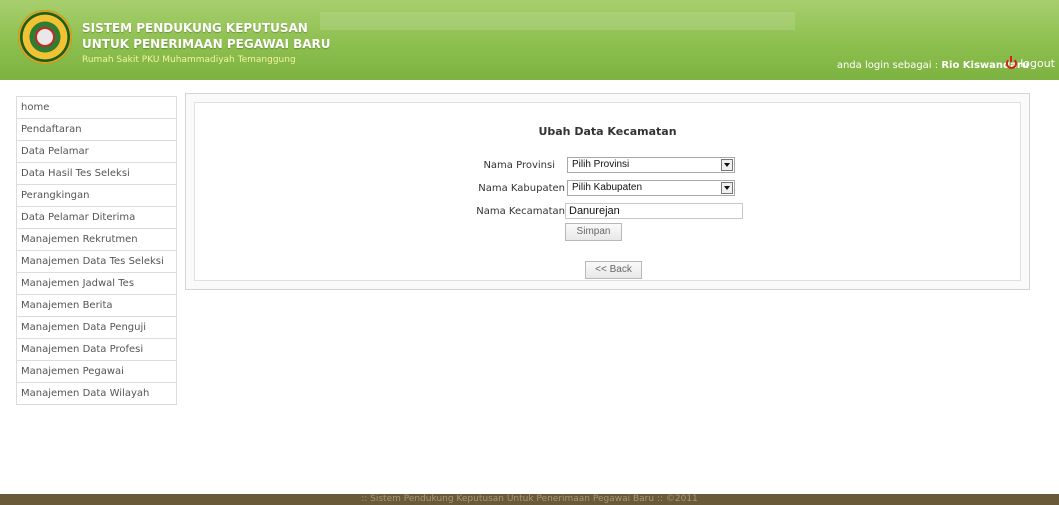 This screenshot has width=1059, height=505. Describe the element at coordinates (96, 174) in the screenshot. I see `sidebar-item-data-hasil-tes-seleksi: Data Hasil Tes Seleksi` at that location.